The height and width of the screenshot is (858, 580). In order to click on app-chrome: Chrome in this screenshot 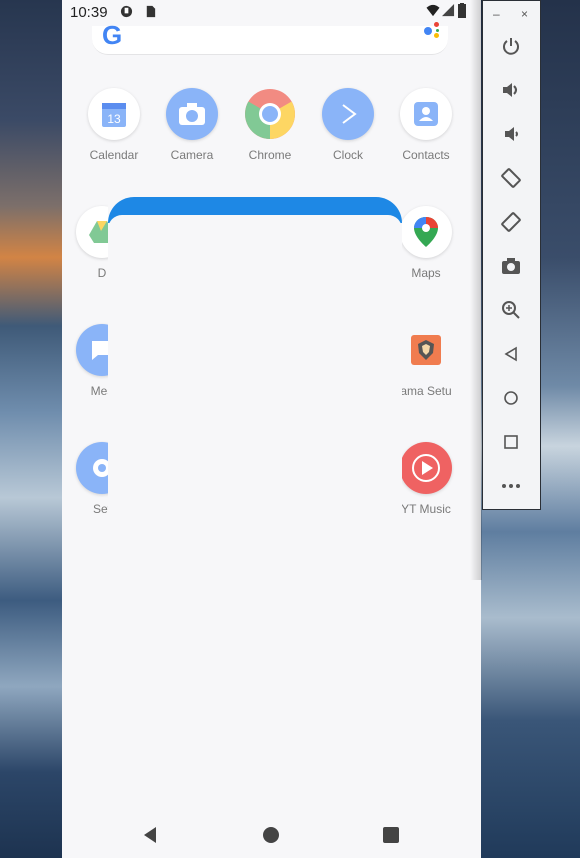, I will do `click(270, 125)`.